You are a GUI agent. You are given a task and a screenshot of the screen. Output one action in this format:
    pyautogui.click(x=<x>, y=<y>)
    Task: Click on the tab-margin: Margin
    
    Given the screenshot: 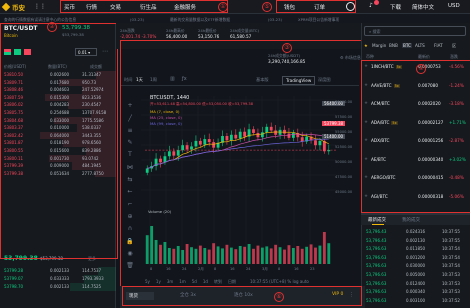 What is the action you would take?
    pyautogui.click(x=379, y=45)
    